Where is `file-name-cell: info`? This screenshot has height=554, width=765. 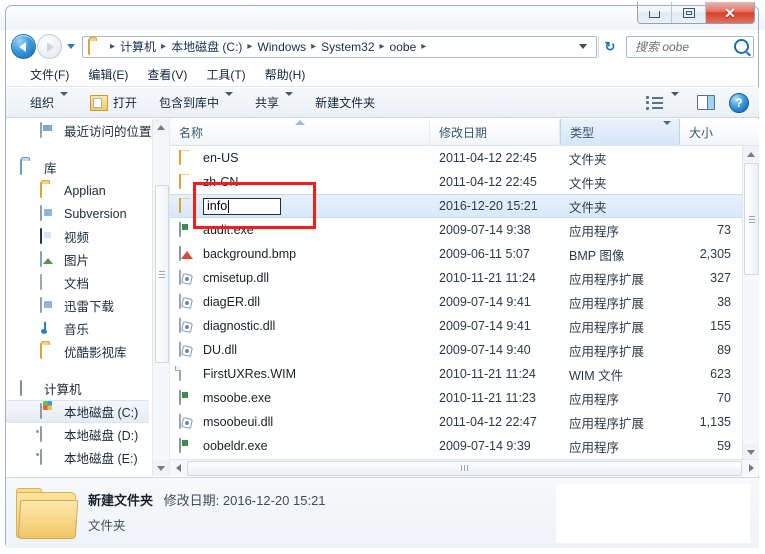
file-name-cell: info is located at coordinates (300, 206).